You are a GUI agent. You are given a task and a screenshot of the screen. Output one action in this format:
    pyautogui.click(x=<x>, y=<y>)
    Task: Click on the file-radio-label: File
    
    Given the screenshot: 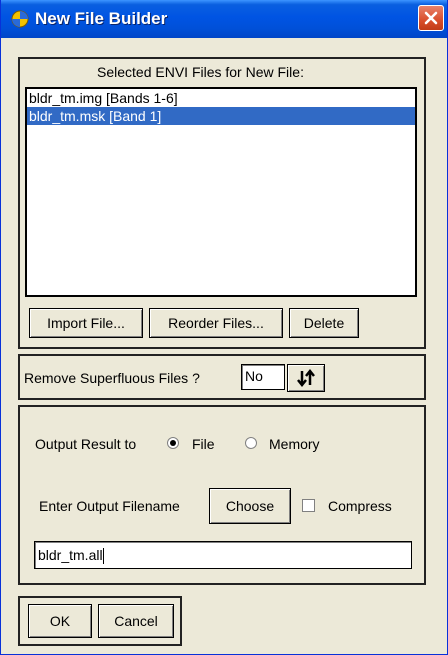 What is the action you would take?
    pyautogui.click(x=203, y=444)
    